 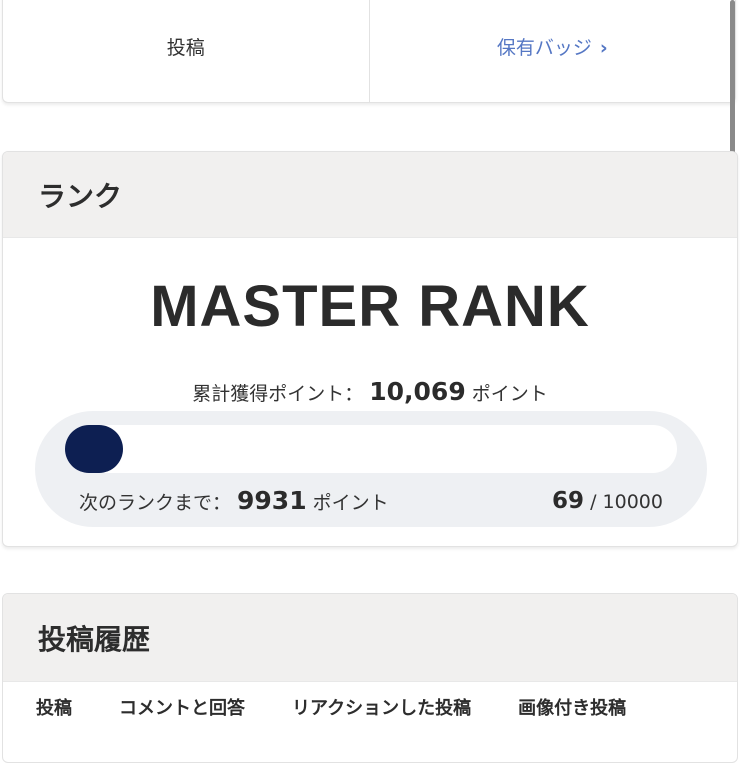 I want to click on chevron-right-icon: ›, so click(x=603, y=48).